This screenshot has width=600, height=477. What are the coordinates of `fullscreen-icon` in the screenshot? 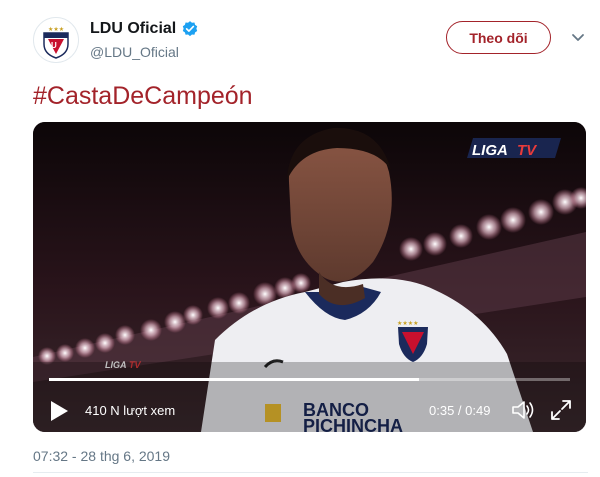 It's located at (561, 410).